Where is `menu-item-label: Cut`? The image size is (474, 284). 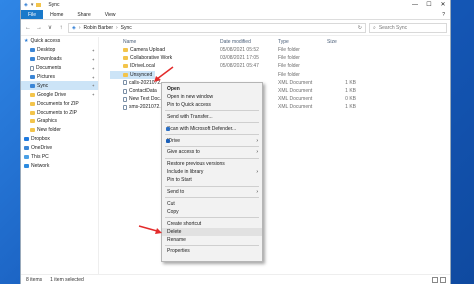 menu-item-label: Cut is located at coordinates (171, 203).